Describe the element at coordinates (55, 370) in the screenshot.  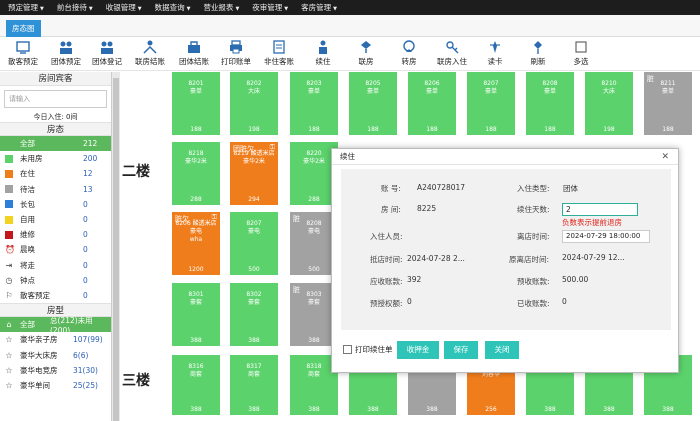
I see `roomtype-filter-esports: ☆ 豪华电竞房 31(30)` at that location.